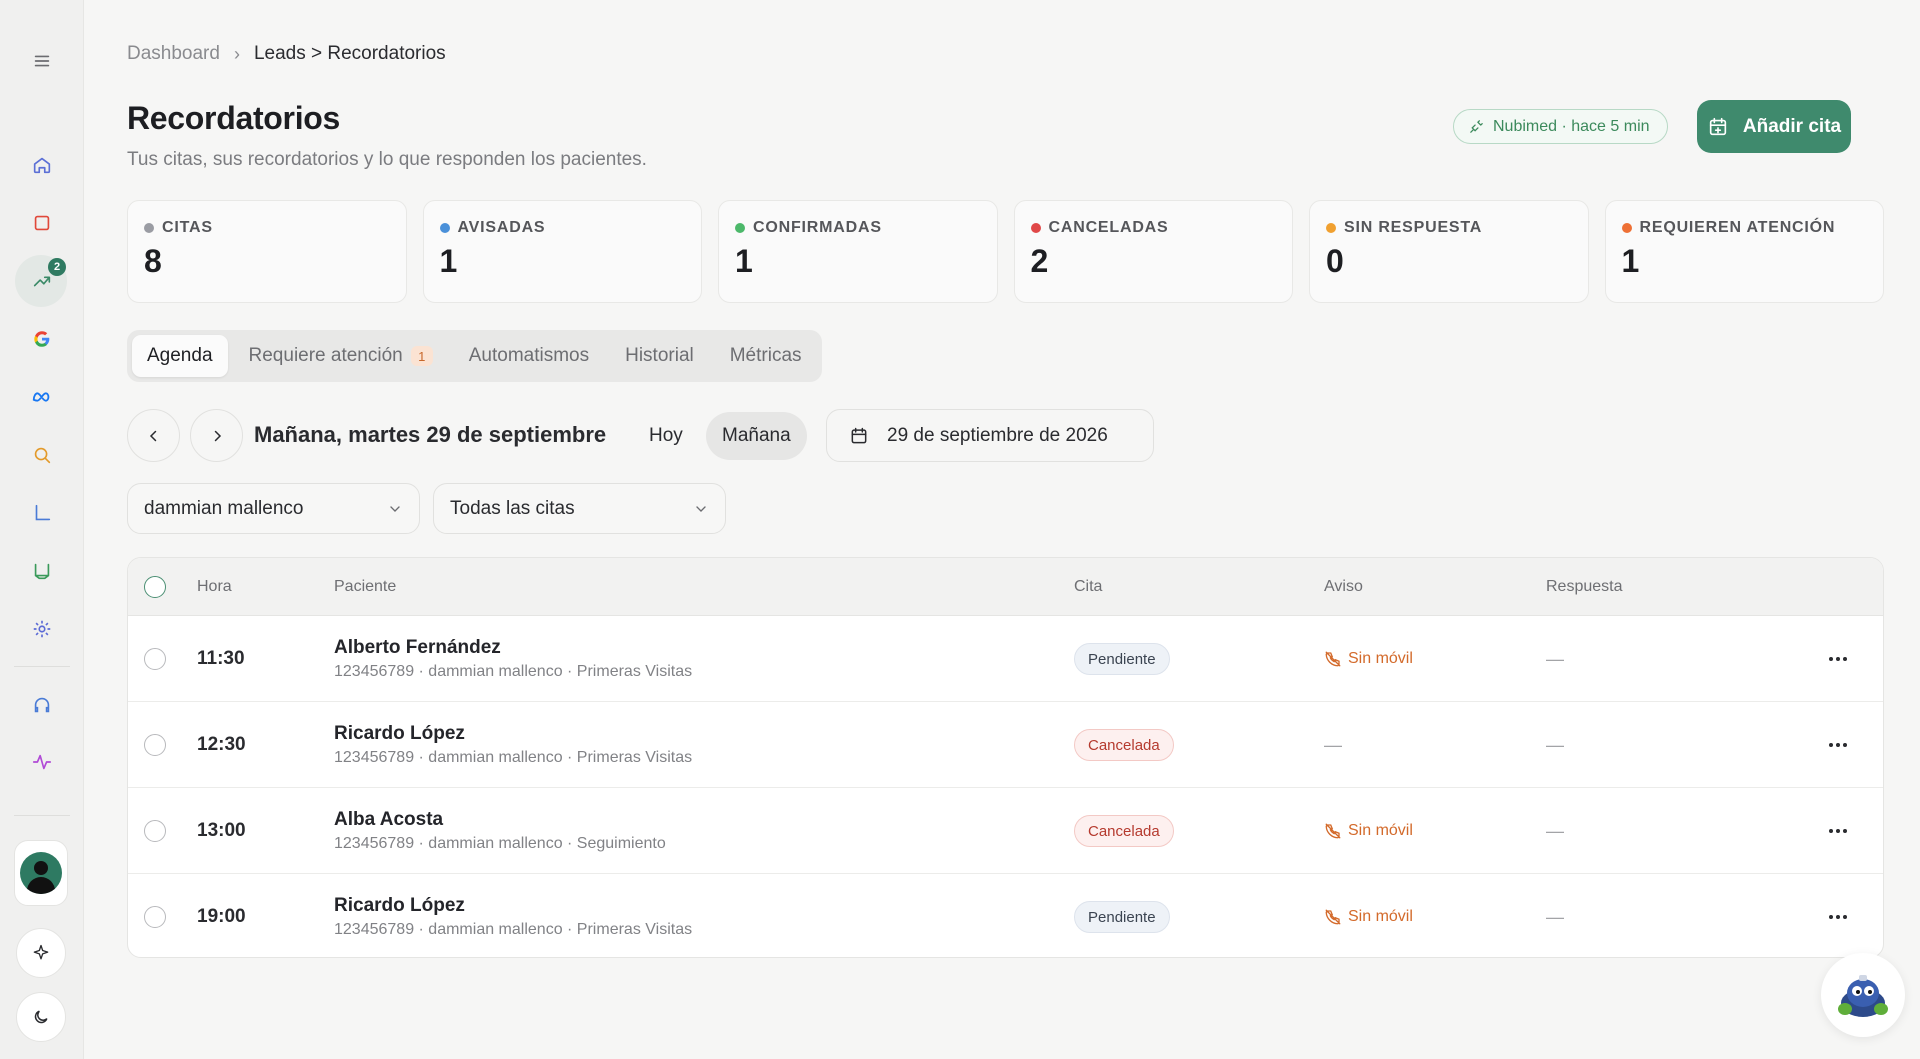  Describe the element at coordinates (153, 435) in the screenshot. I see `prev-day-button` at that location.